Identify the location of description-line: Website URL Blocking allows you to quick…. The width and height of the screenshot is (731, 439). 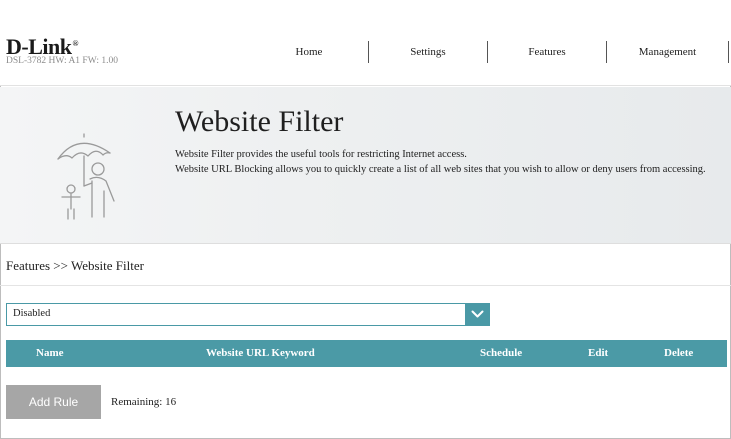
(440, 169).